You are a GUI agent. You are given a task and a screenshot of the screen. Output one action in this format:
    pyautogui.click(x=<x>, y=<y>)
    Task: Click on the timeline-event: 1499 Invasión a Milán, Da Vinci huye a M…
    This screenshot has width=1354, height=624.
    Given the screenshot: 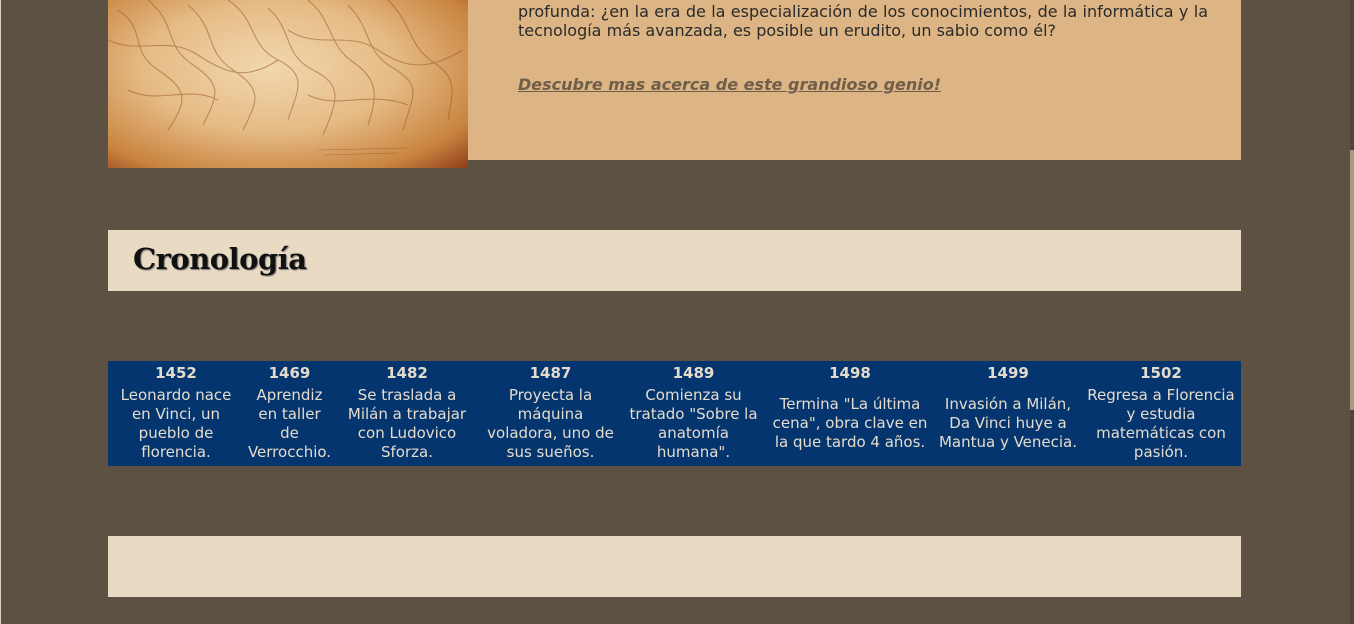 What is the action you would take?
    pyautogui.click(x=1008, y=413)
    